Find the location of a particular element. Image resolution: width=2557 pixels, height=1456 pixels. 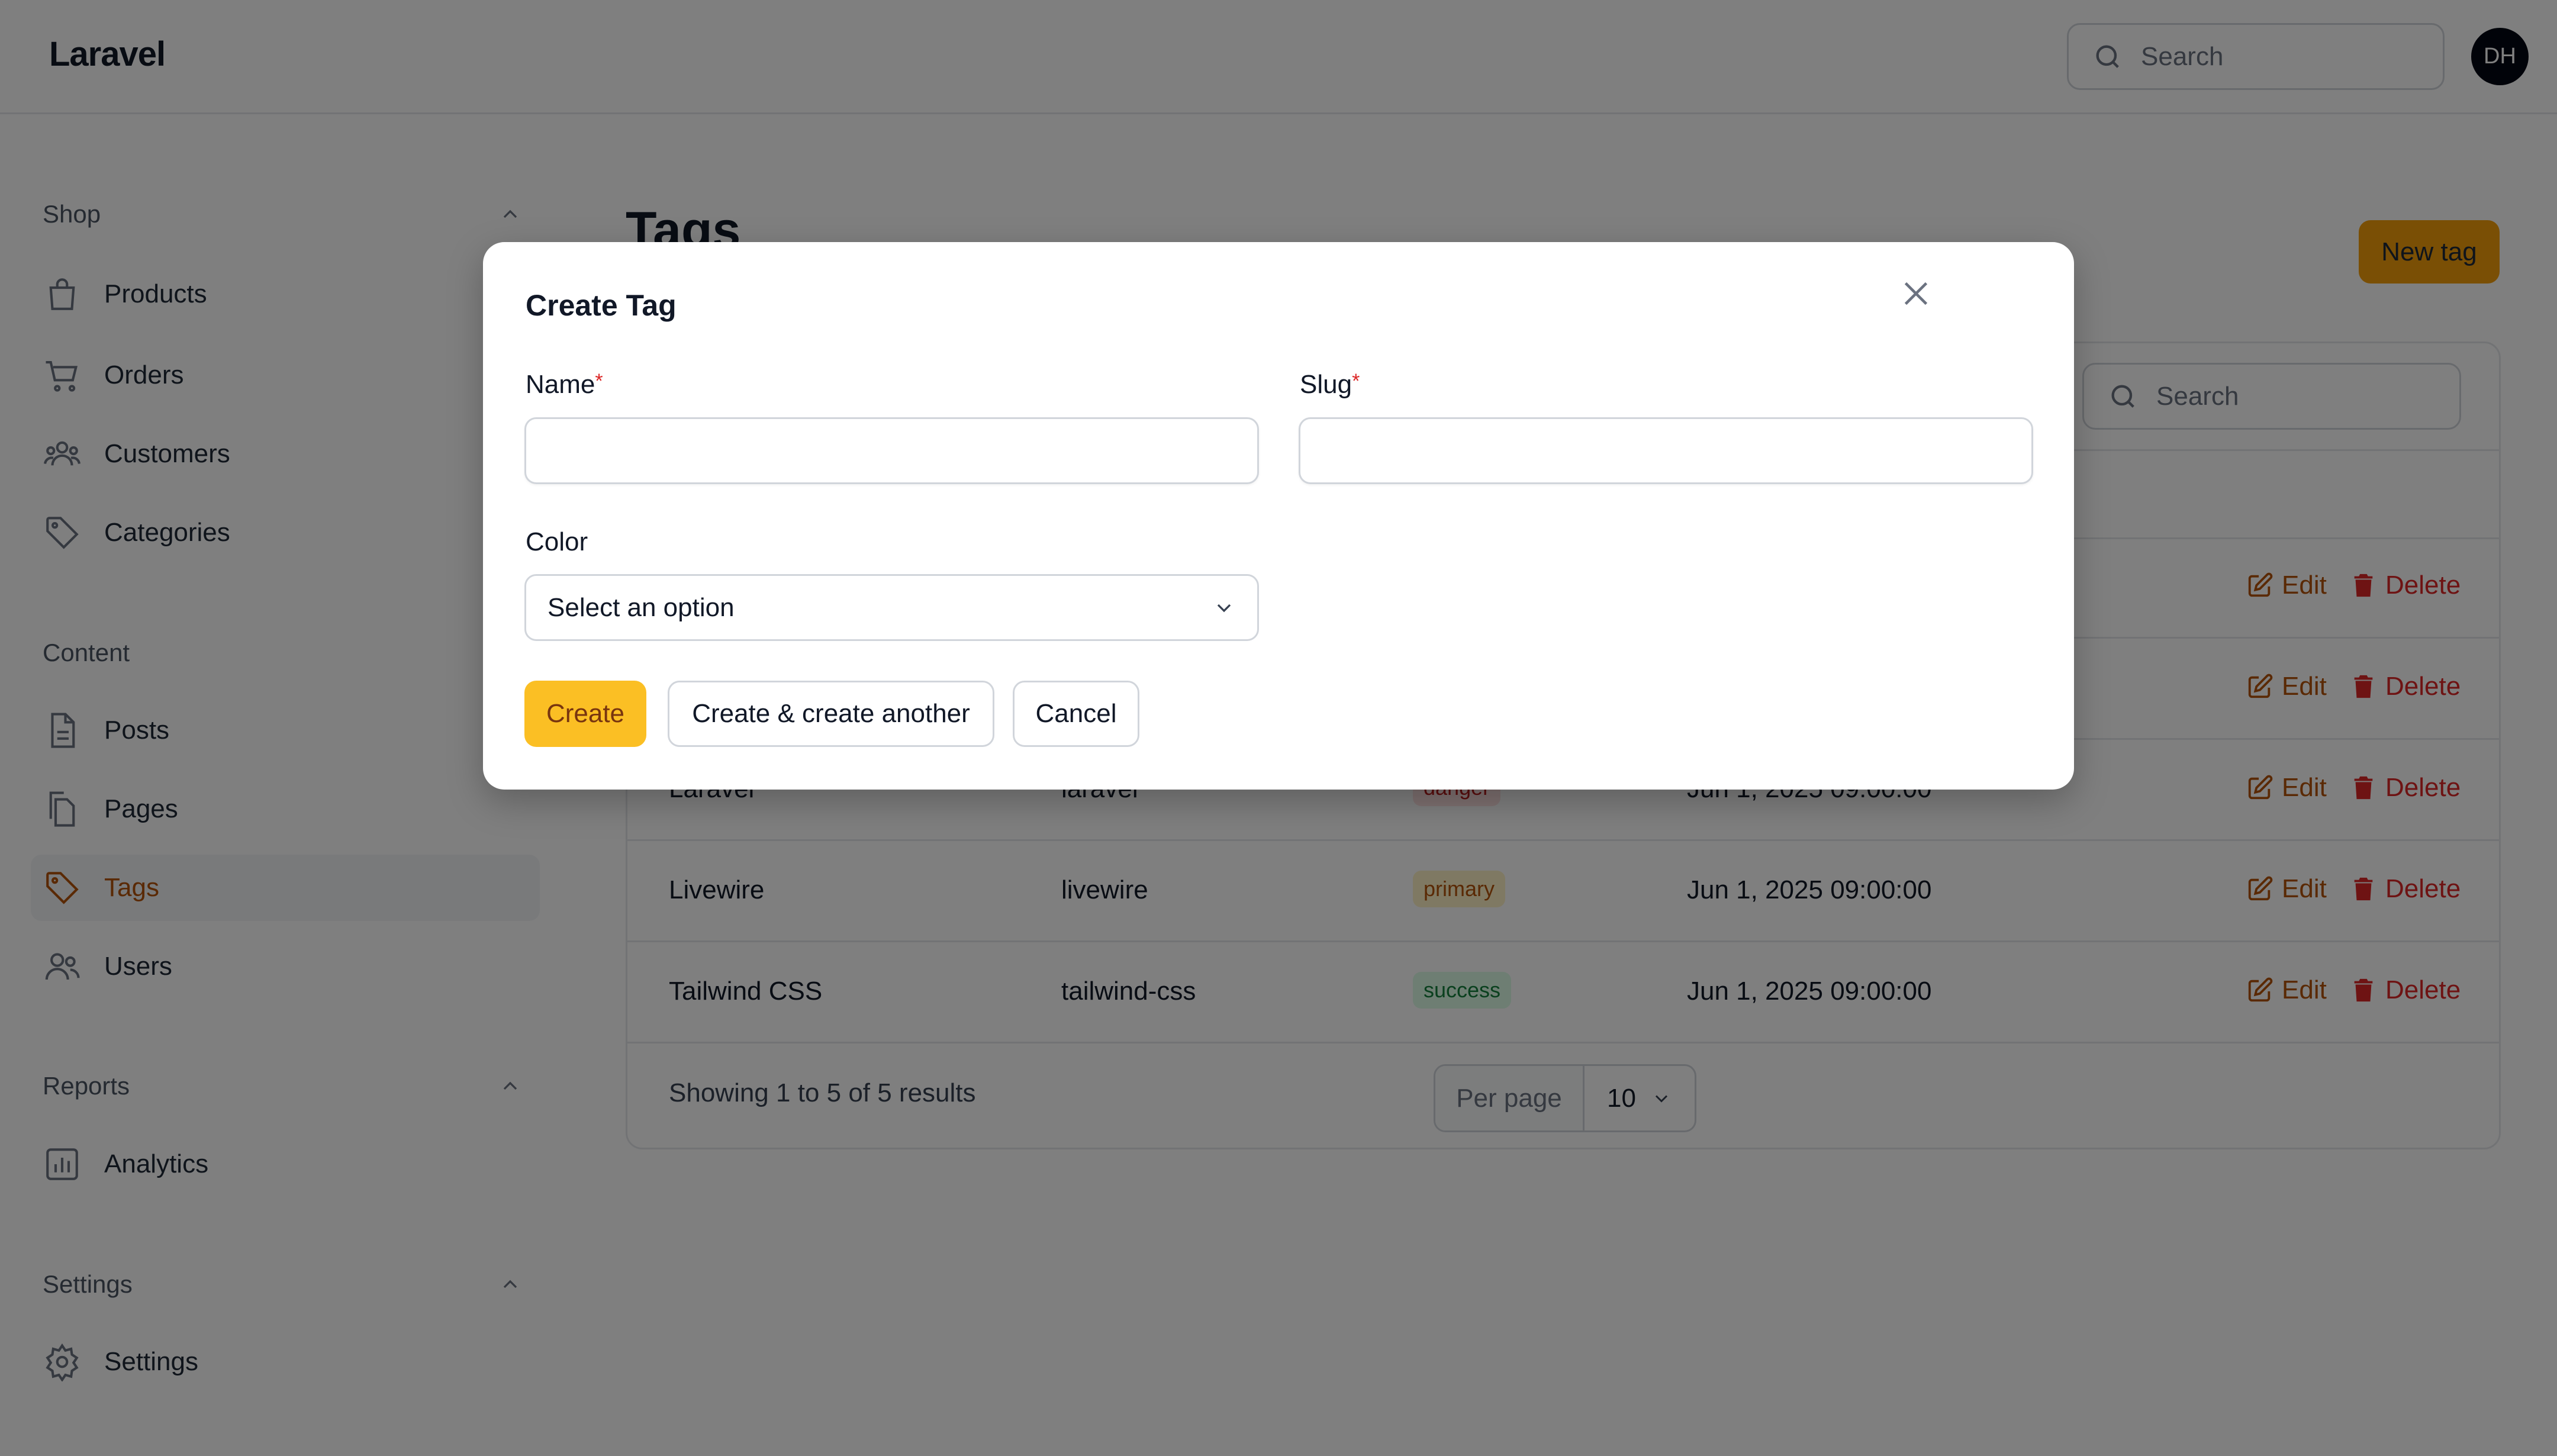

cancel-button: Cancel is located at coordinates (1076, 714).